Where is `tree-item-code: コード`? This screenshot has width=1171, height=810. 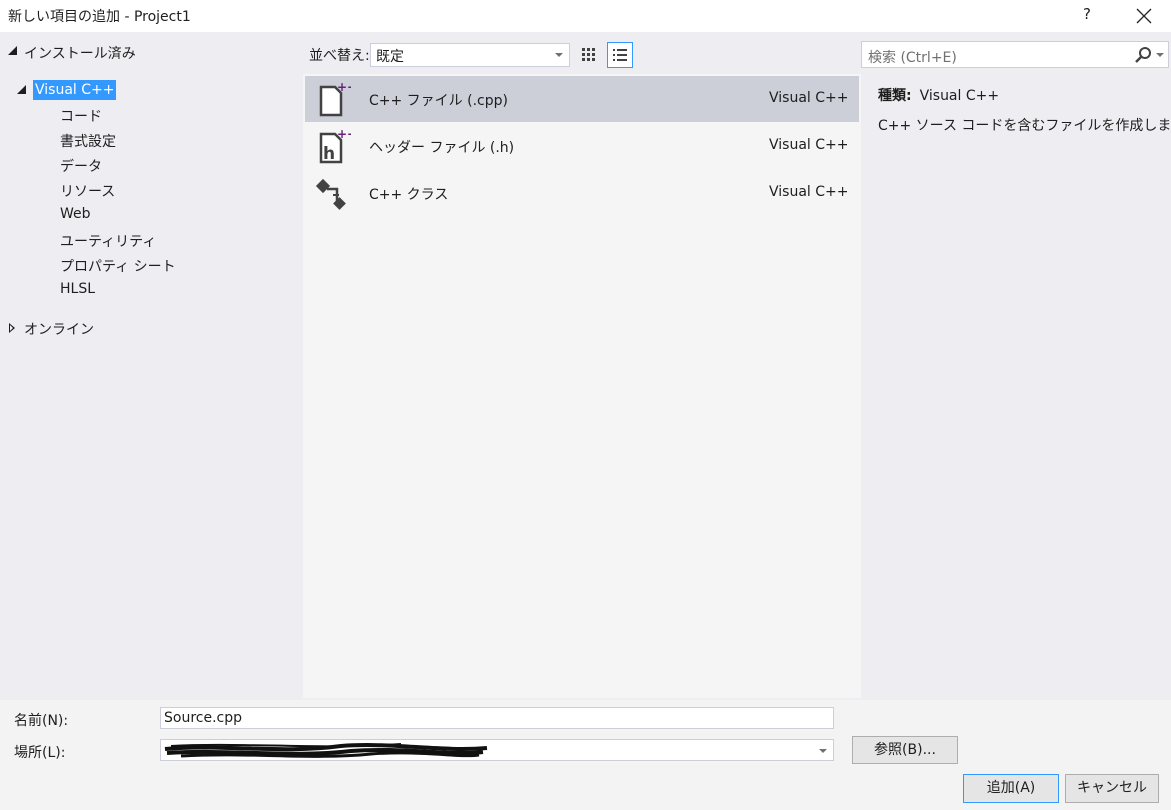 tree-item-code: コード is located at coordinates (81, 116).